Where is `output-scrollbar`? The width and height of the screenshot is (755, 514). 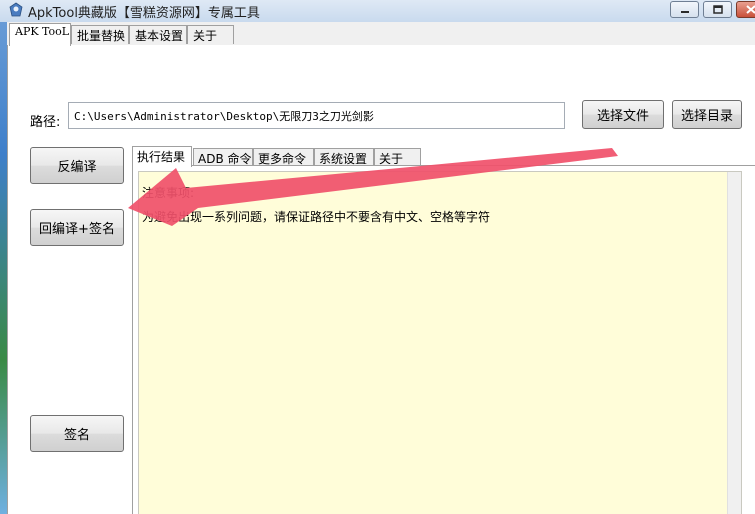
output-scrollbar is located at coordinates (734, 343).